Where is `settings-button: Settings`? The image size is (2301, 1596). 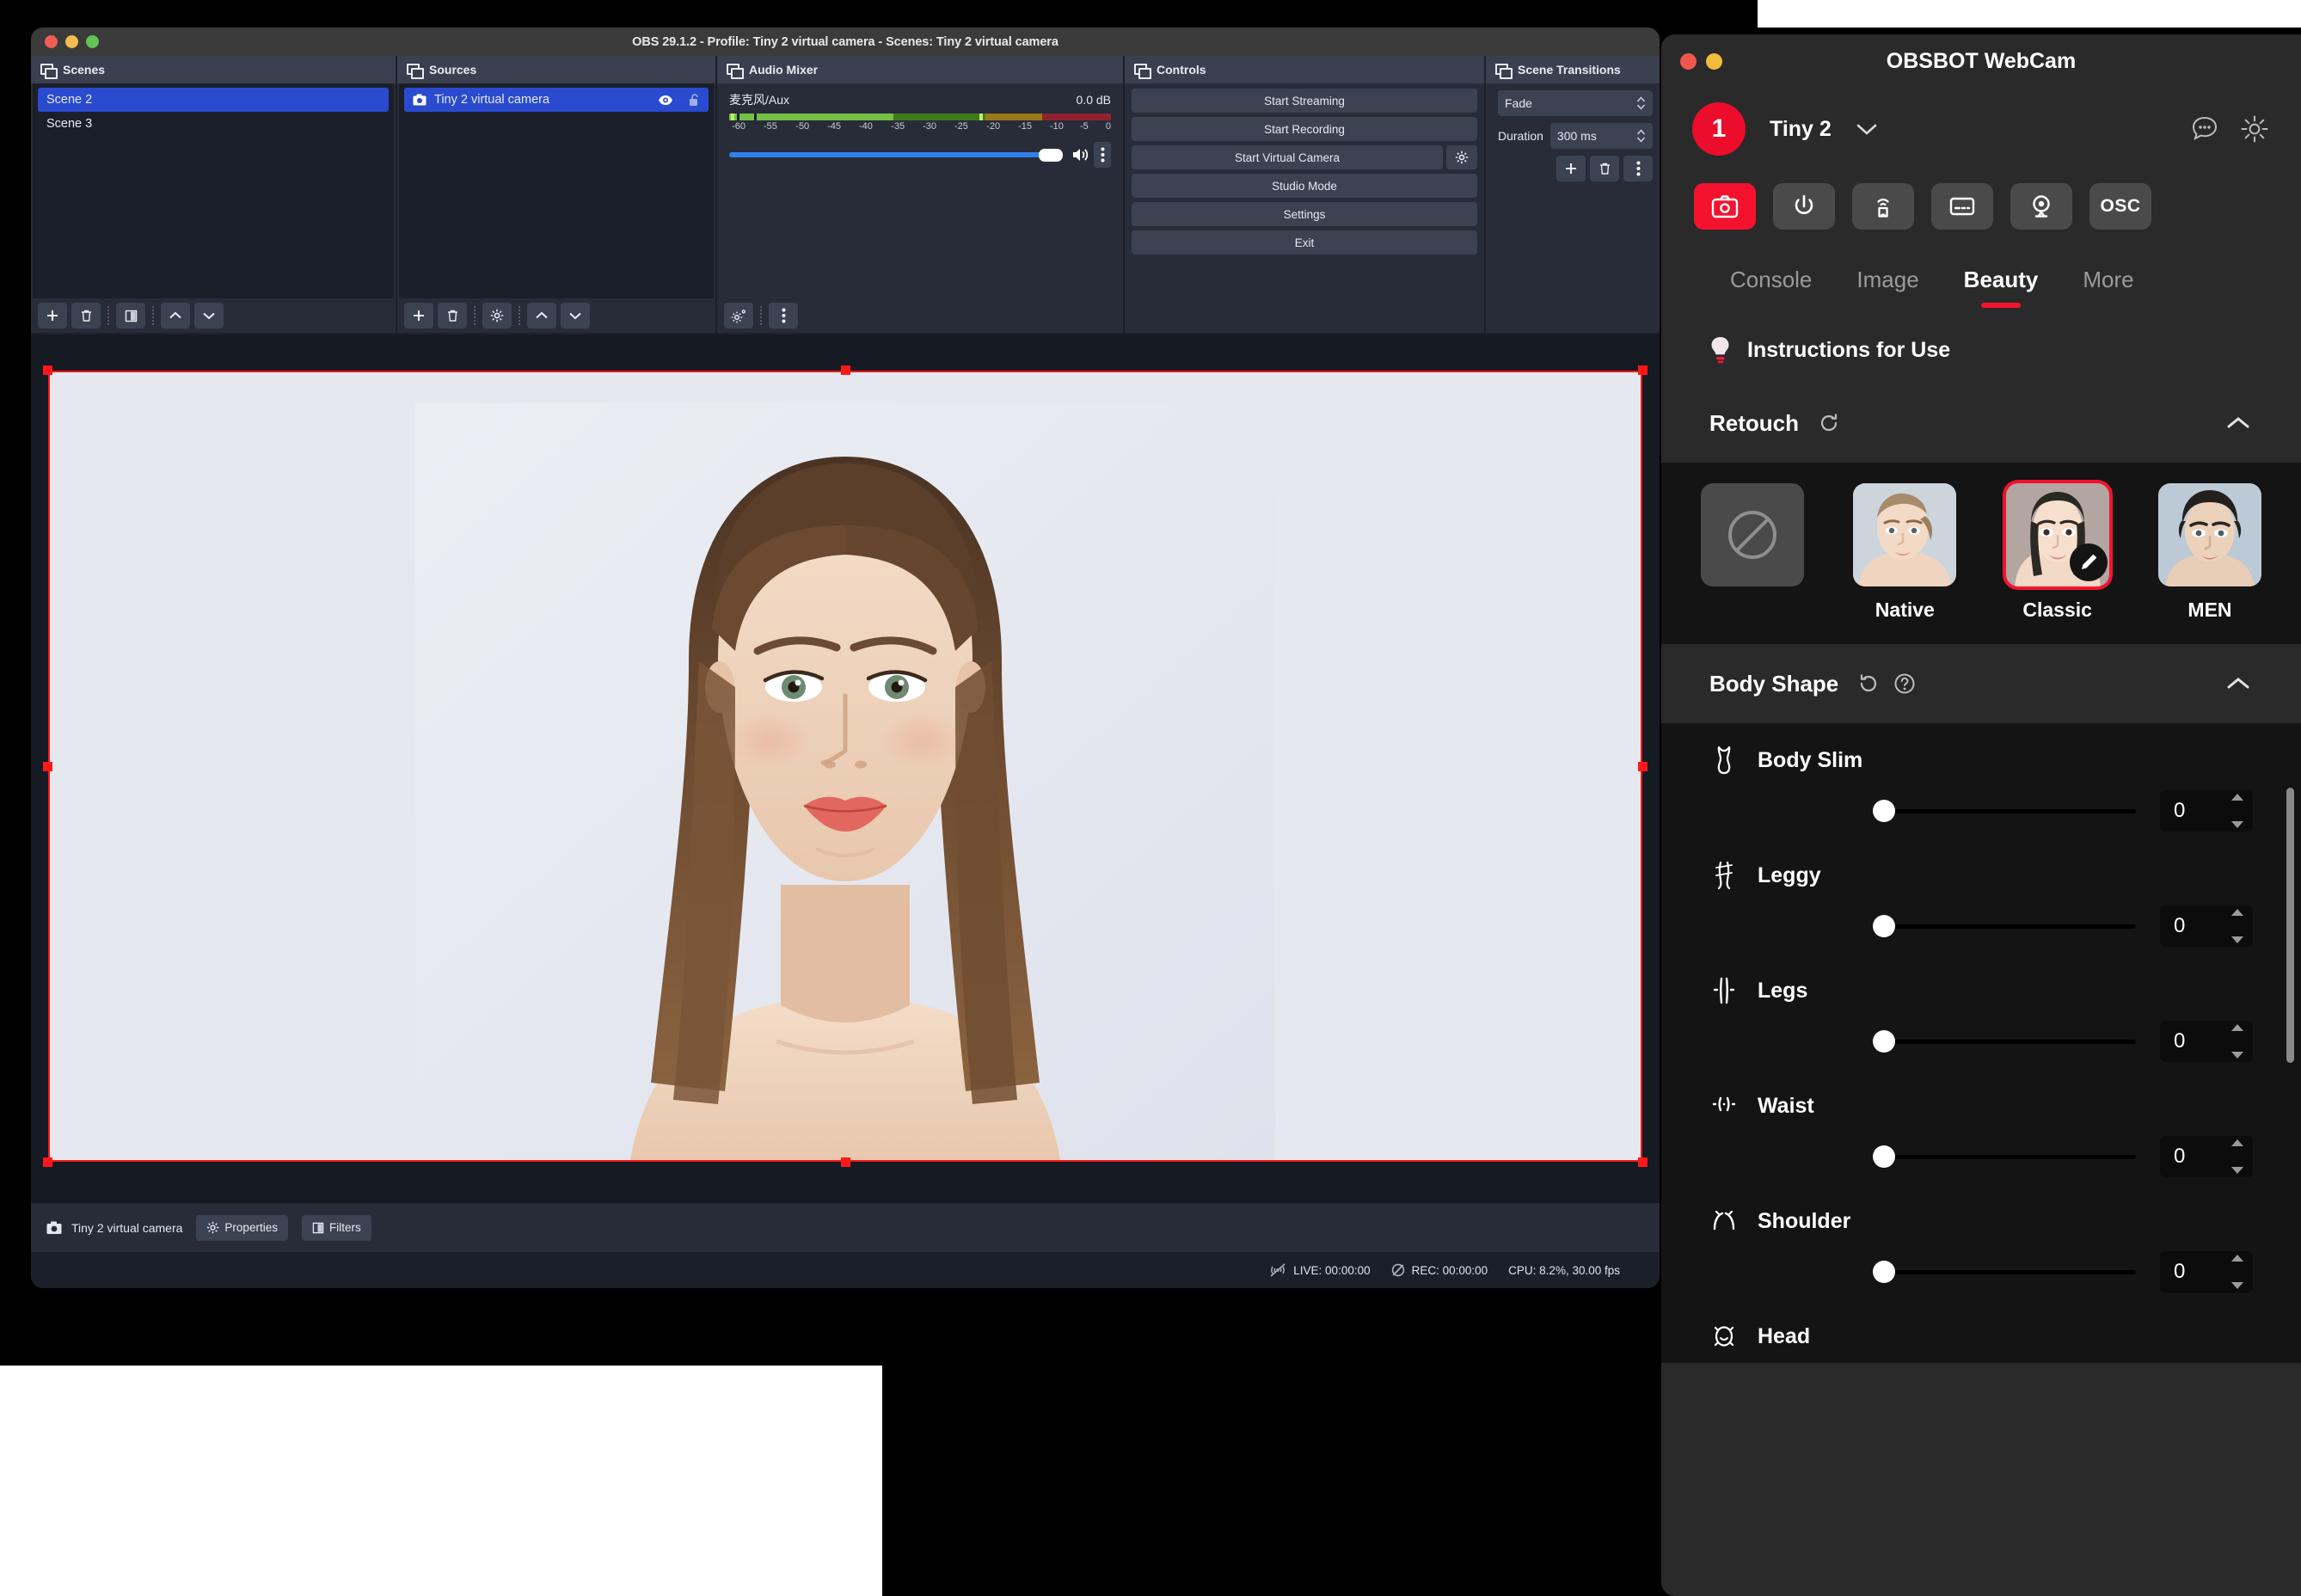
settings-button: Settings is located at coordinates (1304, 214).